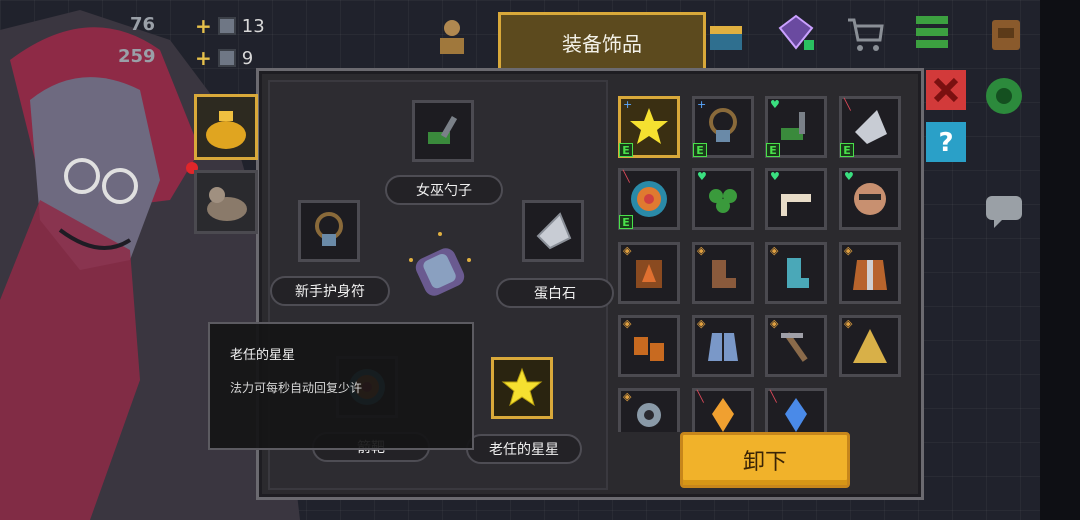 The image size is (1080, 520). I want to click on vest-icon, so click(870, 275).